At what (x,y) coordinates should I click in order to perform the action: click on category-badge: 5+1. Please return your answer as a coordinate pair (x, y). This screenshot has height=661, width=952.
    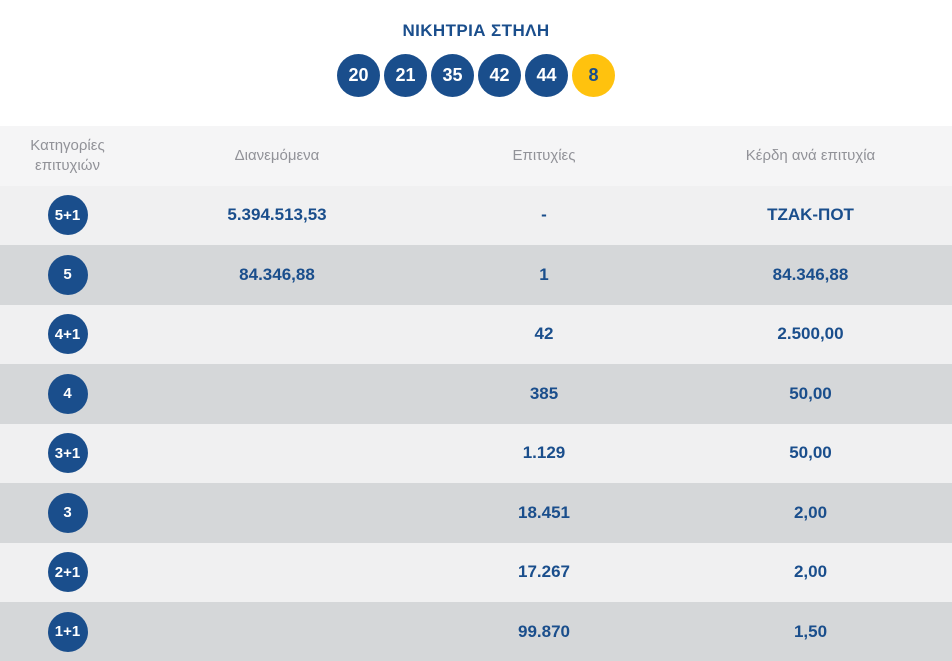
    Looking at the image, I should click on (67, 215).